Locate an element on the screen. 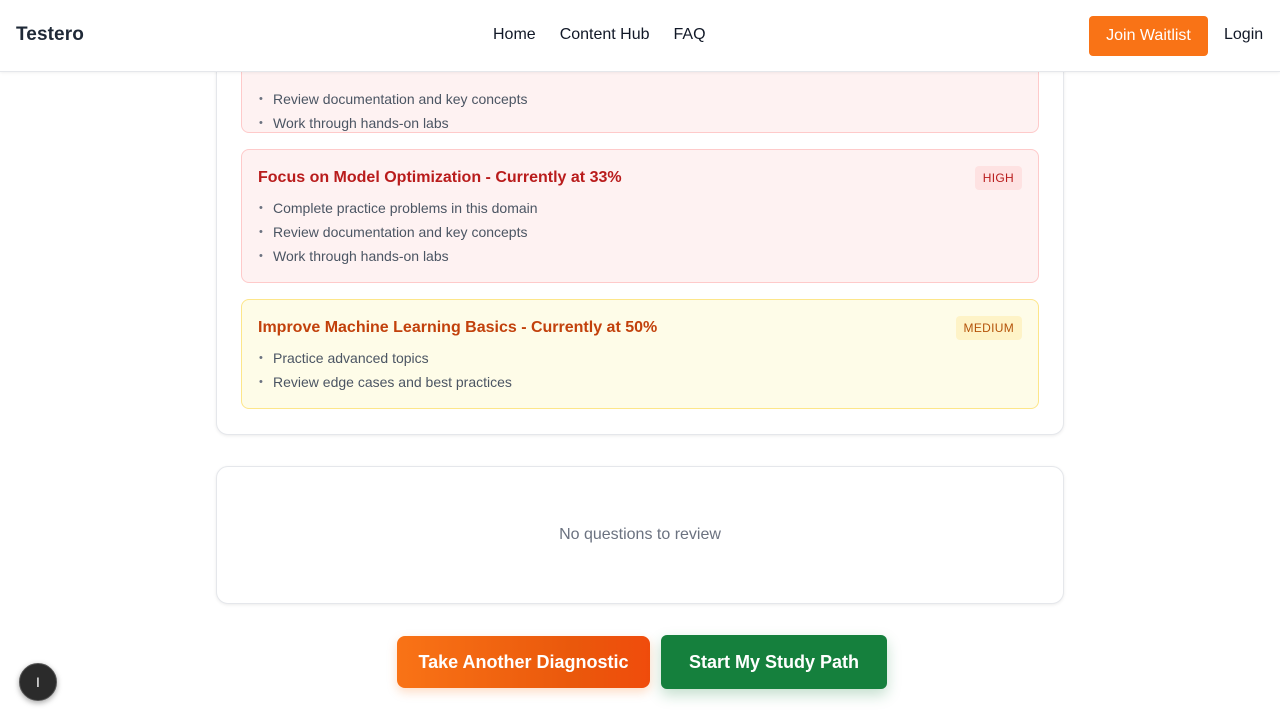  logo: Testero is located at coordinates (50, 35).